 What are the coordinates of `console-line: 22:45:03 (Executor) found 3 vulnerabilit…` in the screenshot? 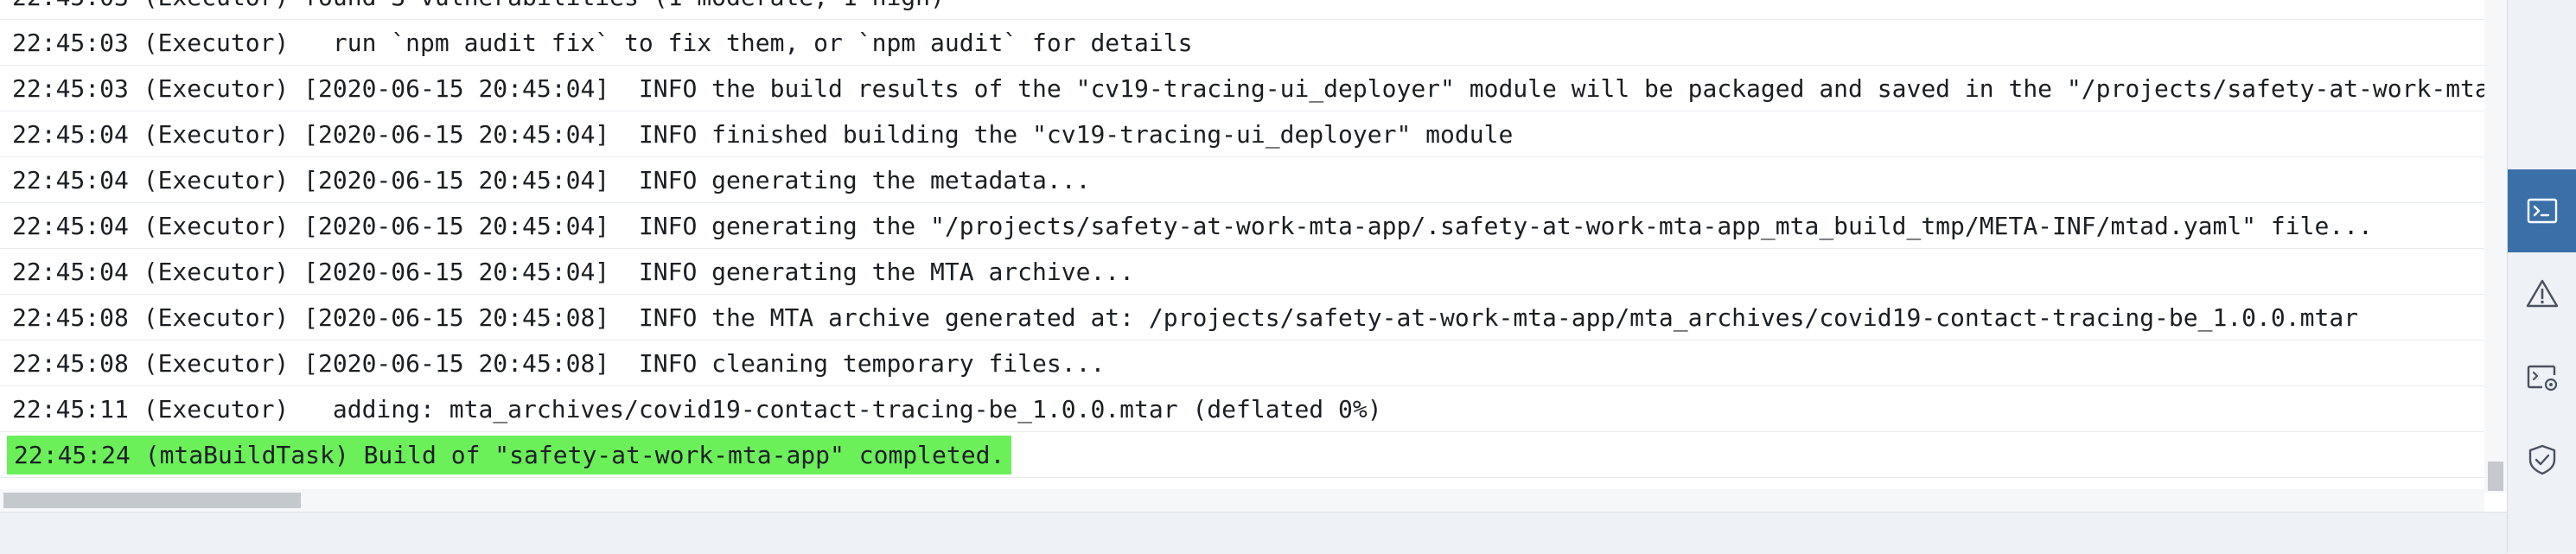 It's located at (1242, 10).